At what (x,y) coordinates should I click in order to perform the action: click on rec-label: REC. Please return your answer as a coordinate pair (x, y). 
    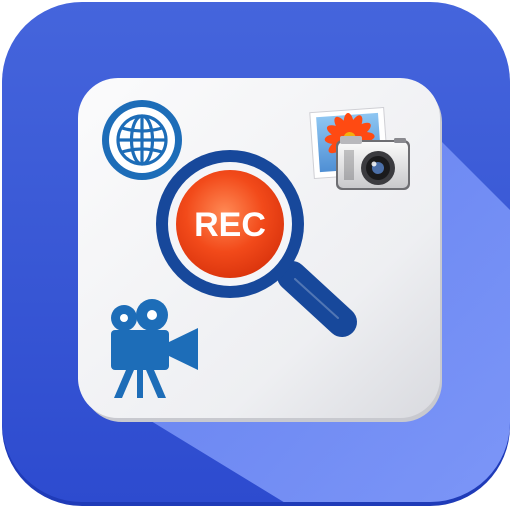
    Looking at the image, I should click on (230, 225).